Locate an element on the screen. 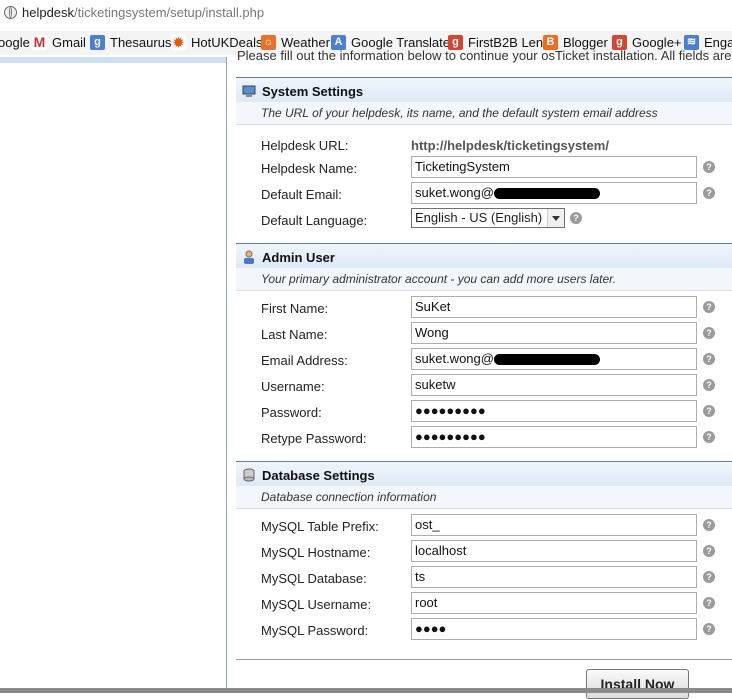 This screenshot has height=699, width=732. retype-password-row: Retype Password: ●●●●●●●●● ? is located at coordinates (479, 439).